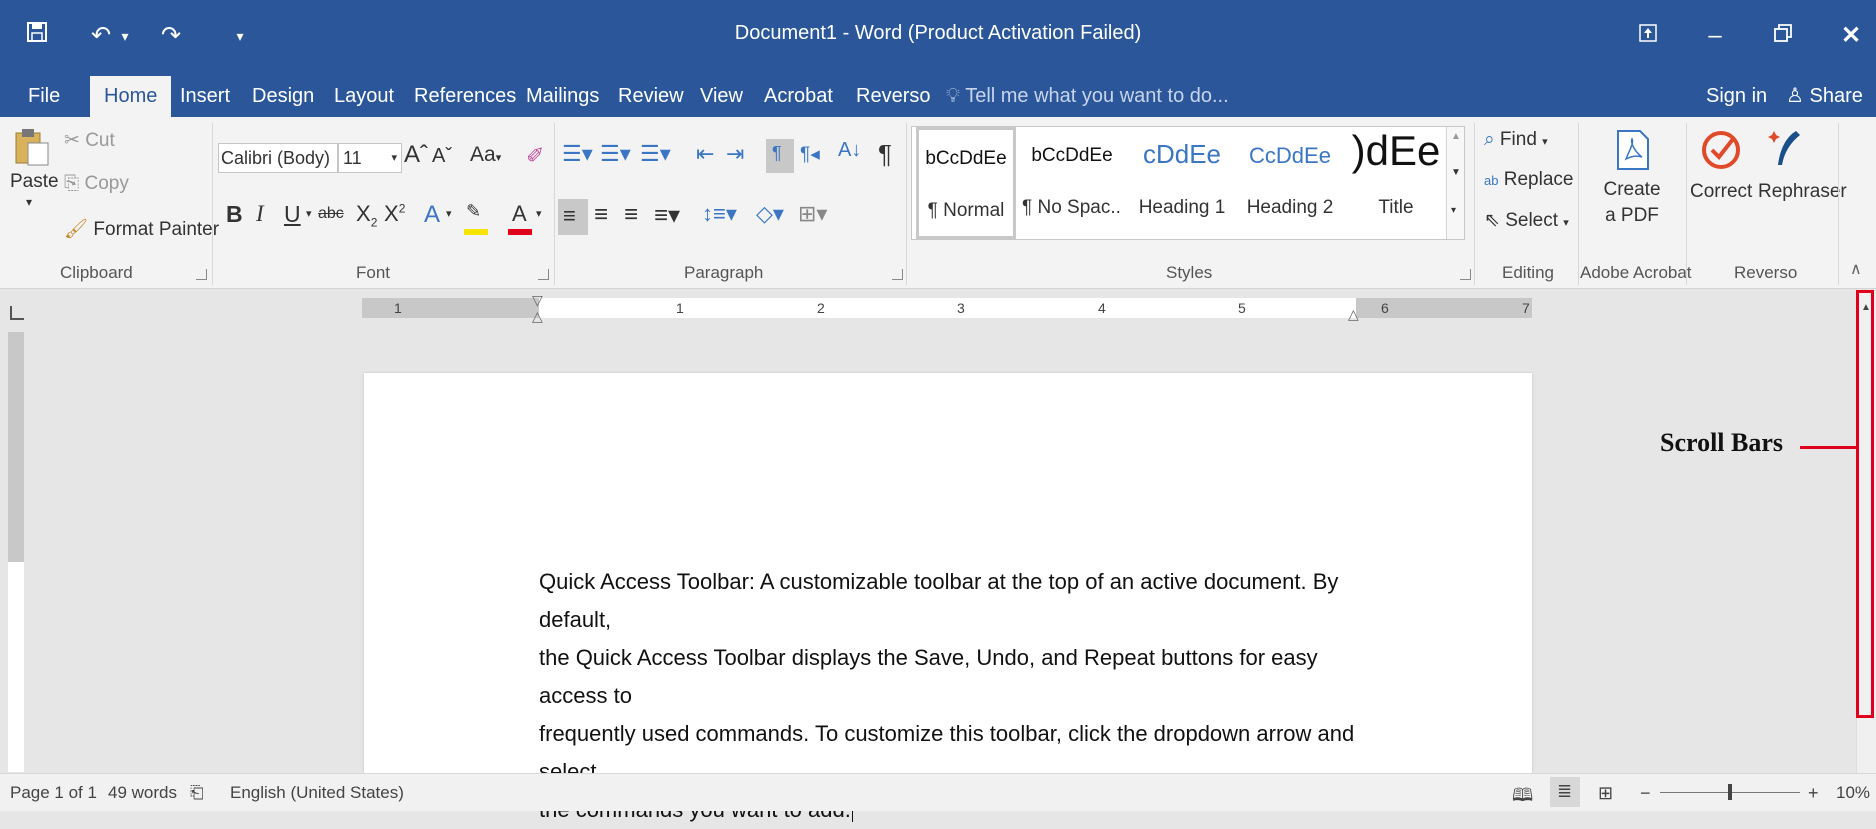 Image resolution: width=1876 pixels, height=829 pixels. What do you see at coordinates (601, 215) in the screenshot?
I see `align-center-icon: ≡` at bounding box center [601, 215].